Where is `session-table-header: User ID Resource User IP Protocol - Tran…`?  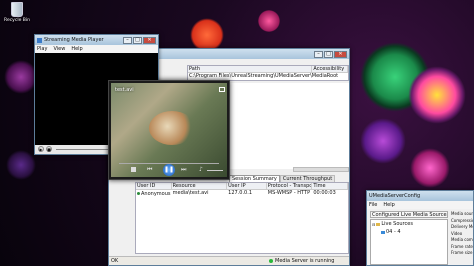
session-table-header: User ID Resource User IP Protocol - Tran… is located at coordinates (242, 186).